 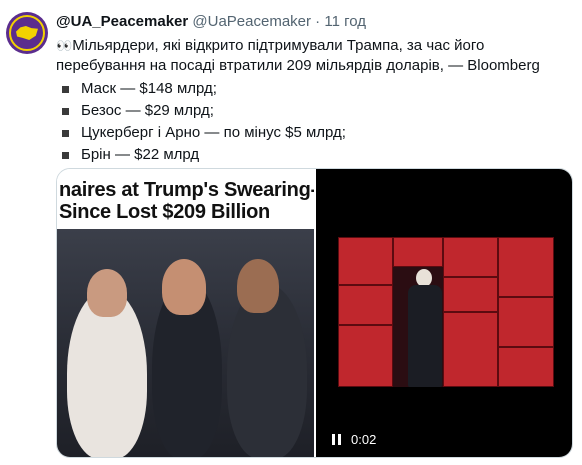 I want to click on list-item-text: Безос — $29 млрд;, so click(x=147, y=110).